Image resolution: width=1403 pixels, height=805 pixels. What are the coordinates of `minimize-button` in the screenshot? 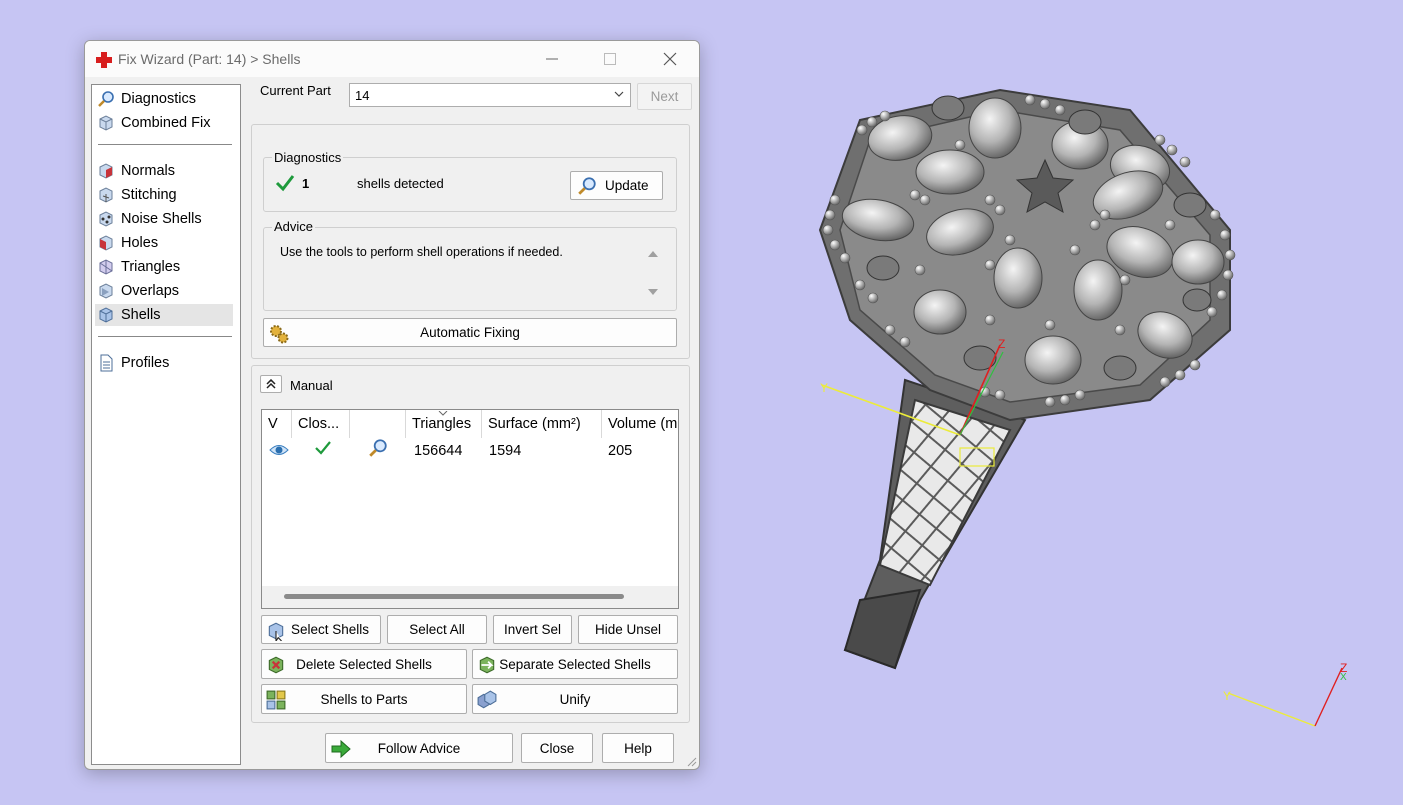 It's located at (552, 59).